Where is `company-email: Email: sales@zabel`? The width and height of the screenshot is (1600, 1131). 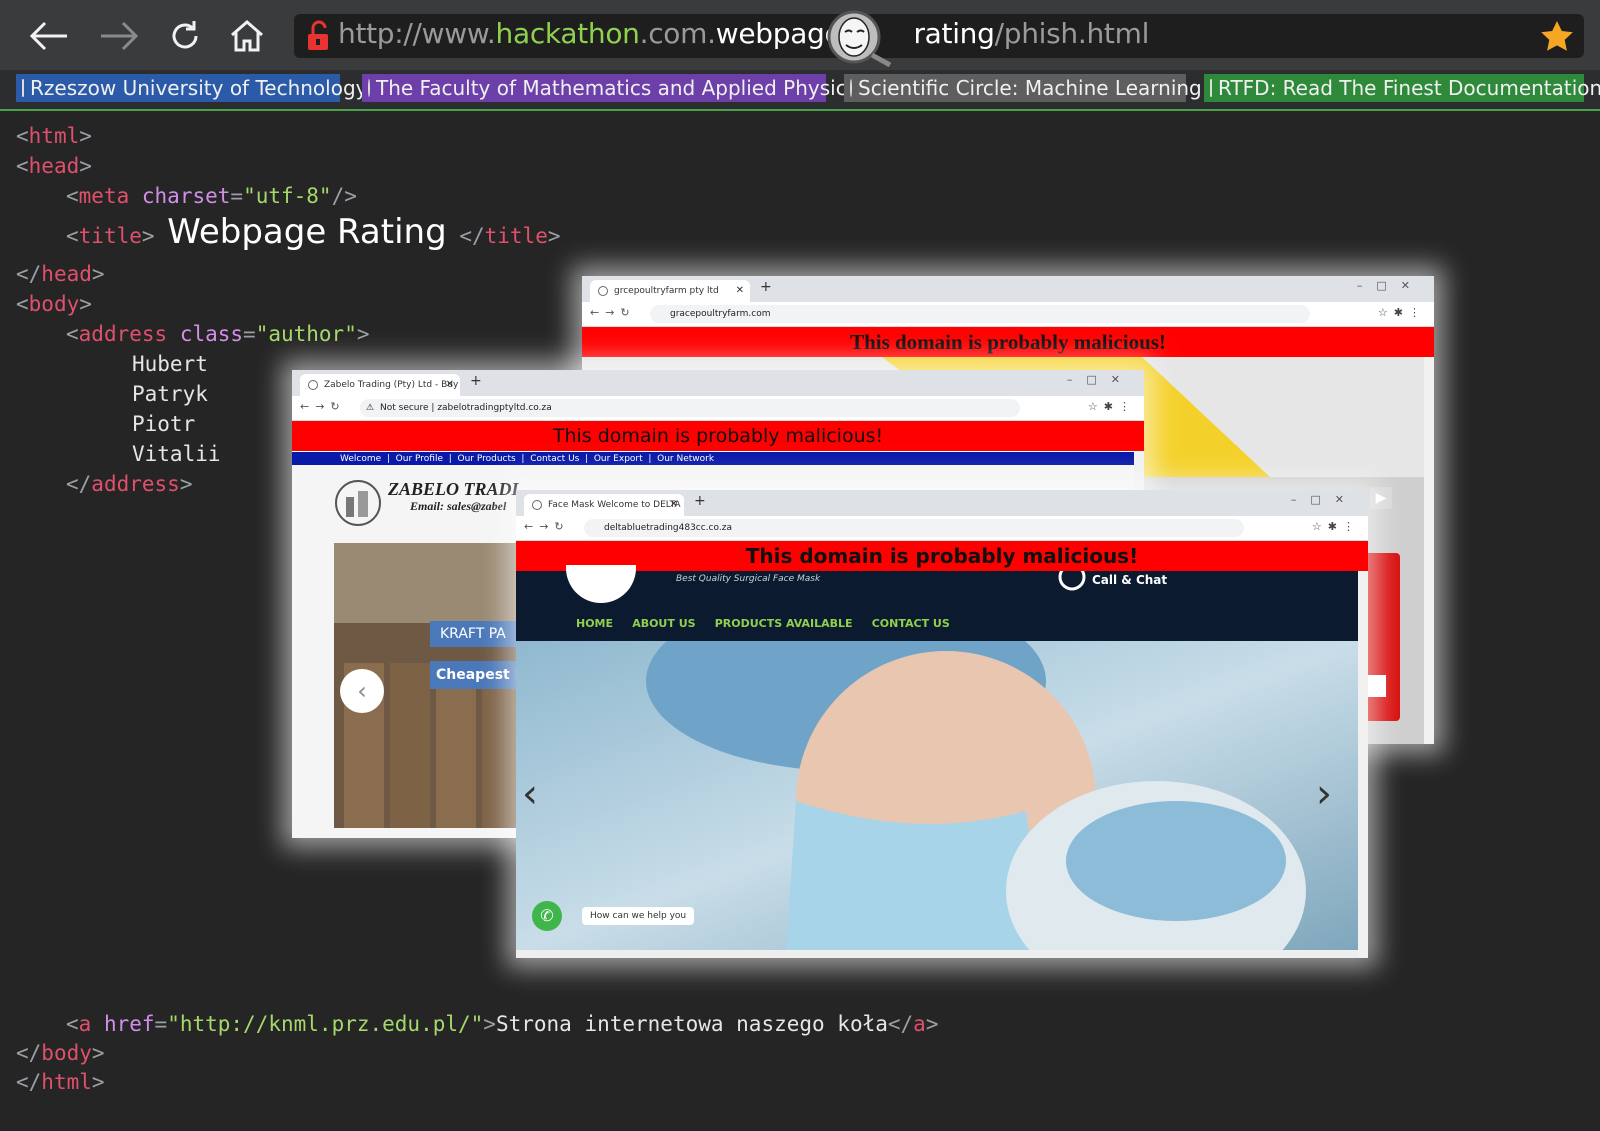
company-email: Email: sales@zabel is located at coordinates (458, 506).